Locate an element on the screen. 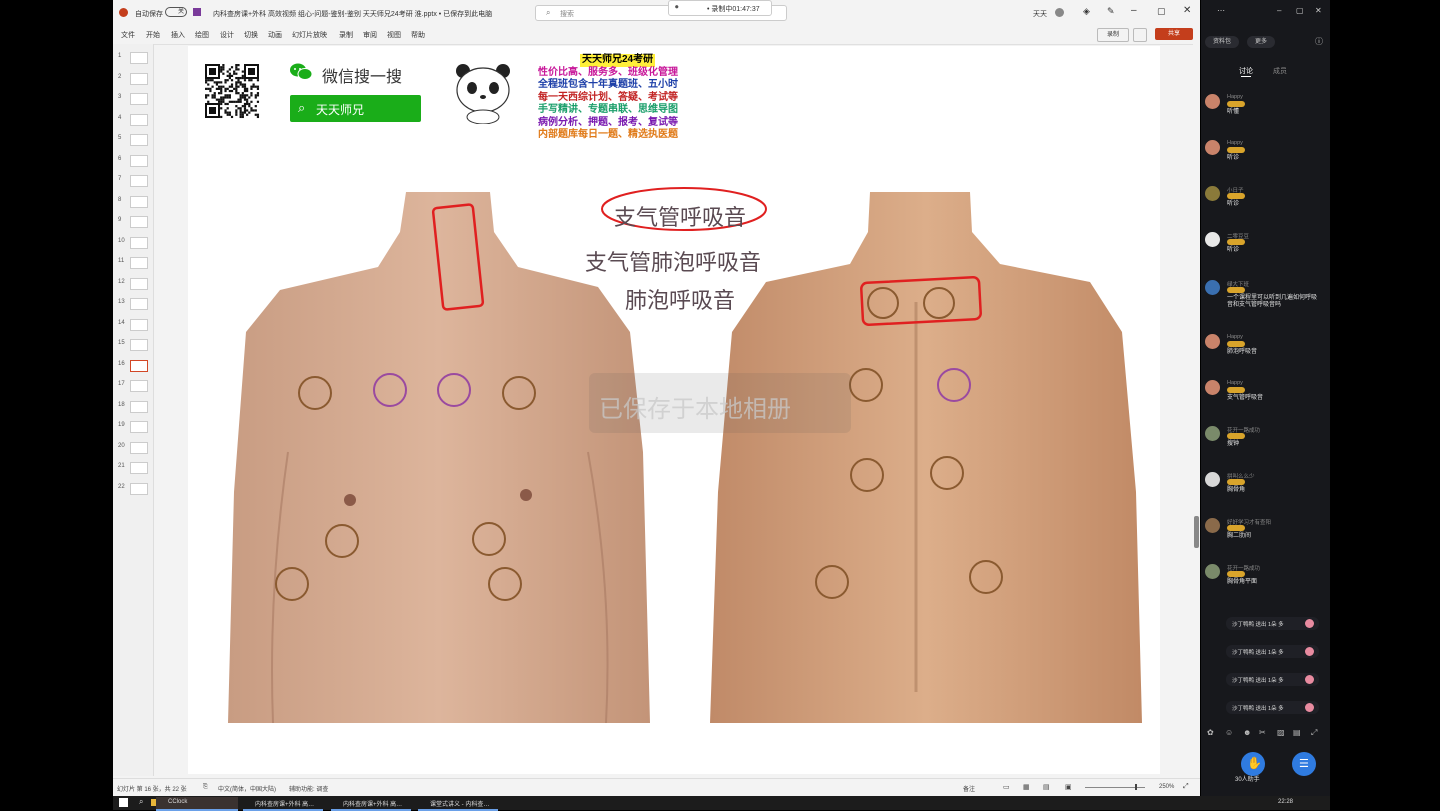  materials-button: 资料包 is located at coordinates (1222, 42).